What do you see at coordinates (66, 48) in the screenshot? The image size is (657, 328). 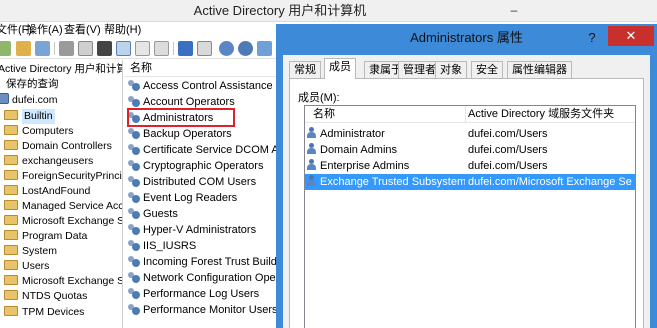 I see `cut-icon` at bounding box center [66, 48].